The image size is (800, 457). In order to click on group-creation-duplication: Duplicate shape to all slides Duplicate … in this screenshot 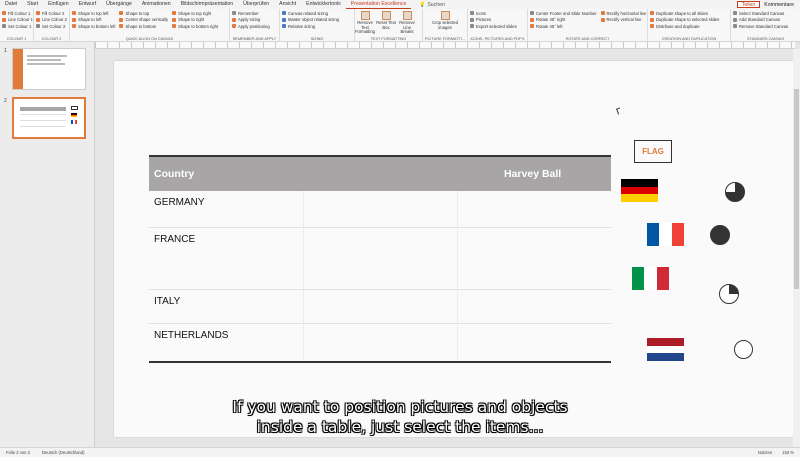, I will do `click(689, 25)`.